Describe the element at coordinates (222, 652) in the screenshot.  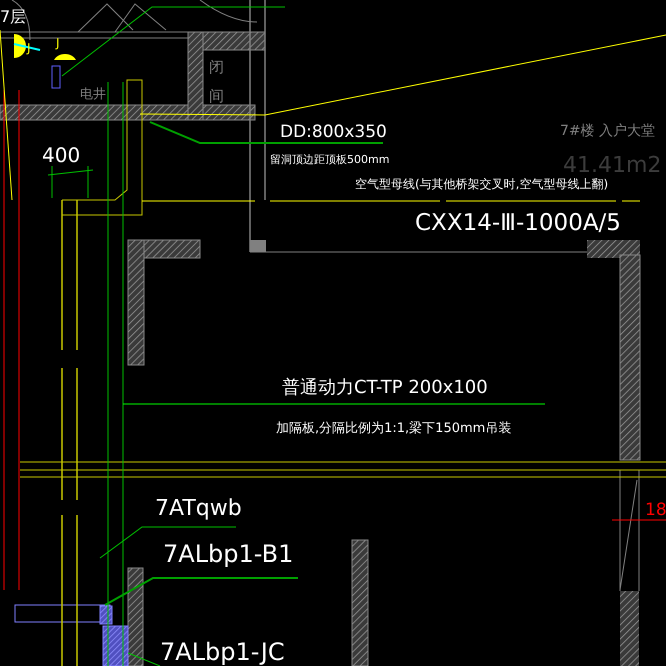
I see `annotation-text: 7ALbp1-JC` at that location.